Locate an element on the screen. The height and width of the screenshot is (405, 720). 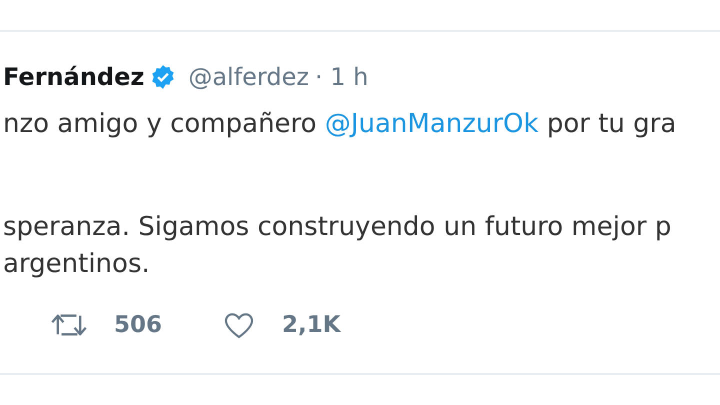
mention-link: @JuanManzurOk is located at coordinates (431, 124).